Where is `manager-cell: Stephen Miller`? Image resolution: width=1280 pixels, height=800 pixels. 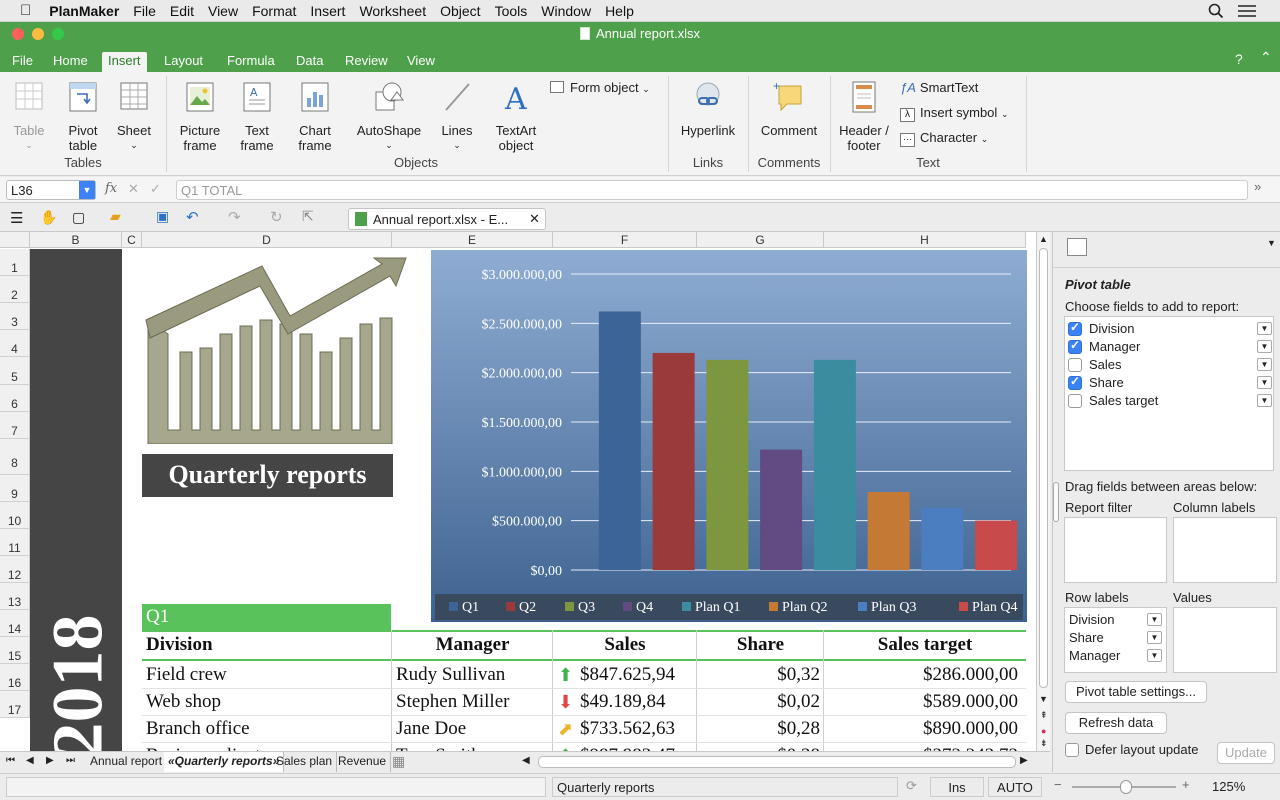 manager-cell: Stephen Miller is located at coordinates (452, 702).